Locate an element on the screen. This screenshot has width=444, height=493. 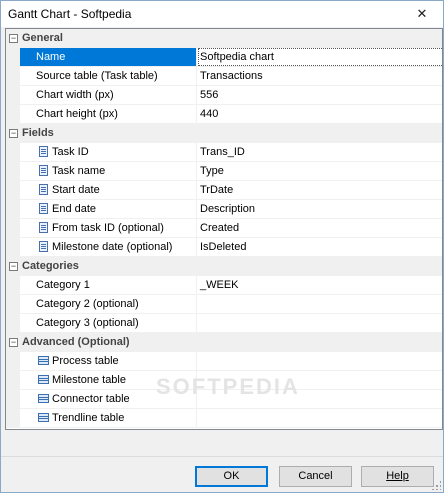
property-label-cell: Task name is located at coordinates (108, 171).